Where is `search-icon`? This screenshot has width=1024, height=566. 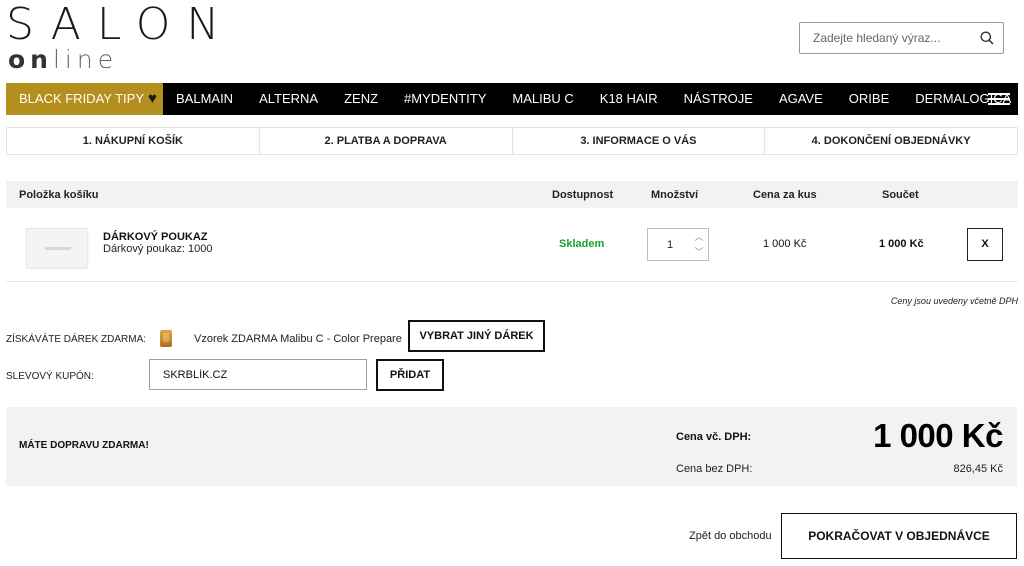 search-icon is located at coordinates (987, 38).